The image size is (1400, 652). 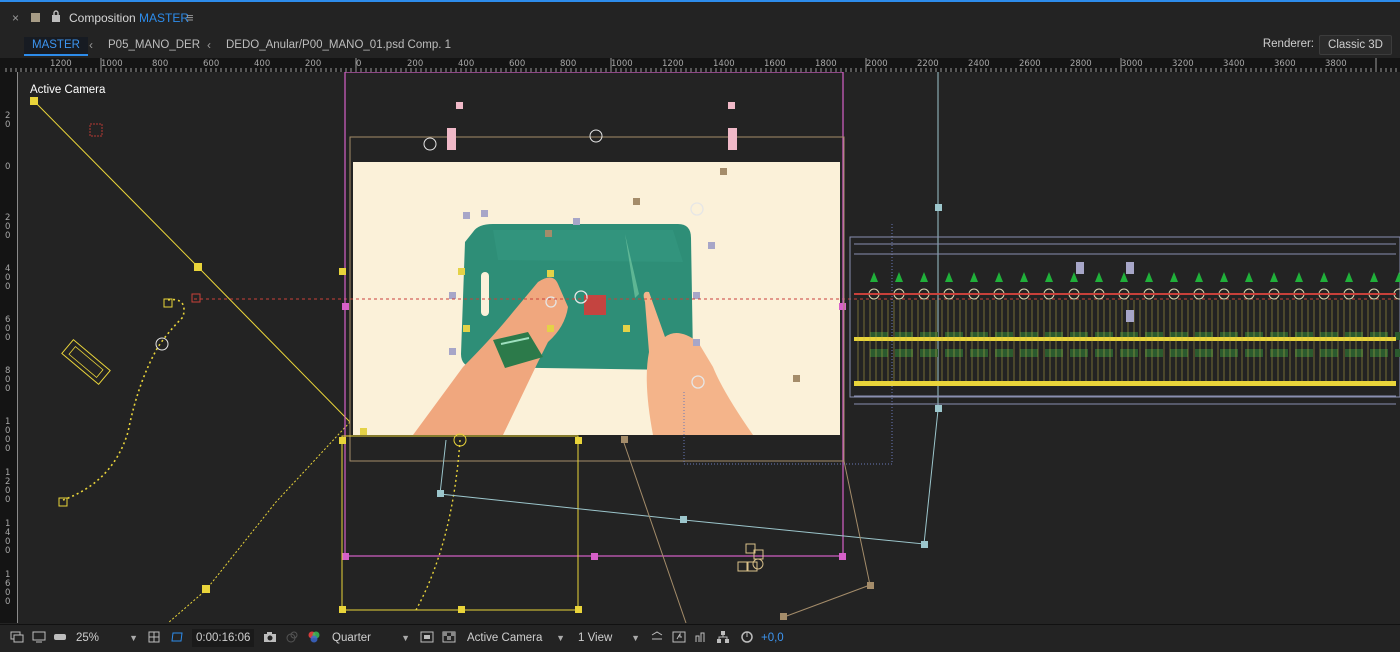 I want to click on exposure-value: +0,0, so click(x=772, y=638).